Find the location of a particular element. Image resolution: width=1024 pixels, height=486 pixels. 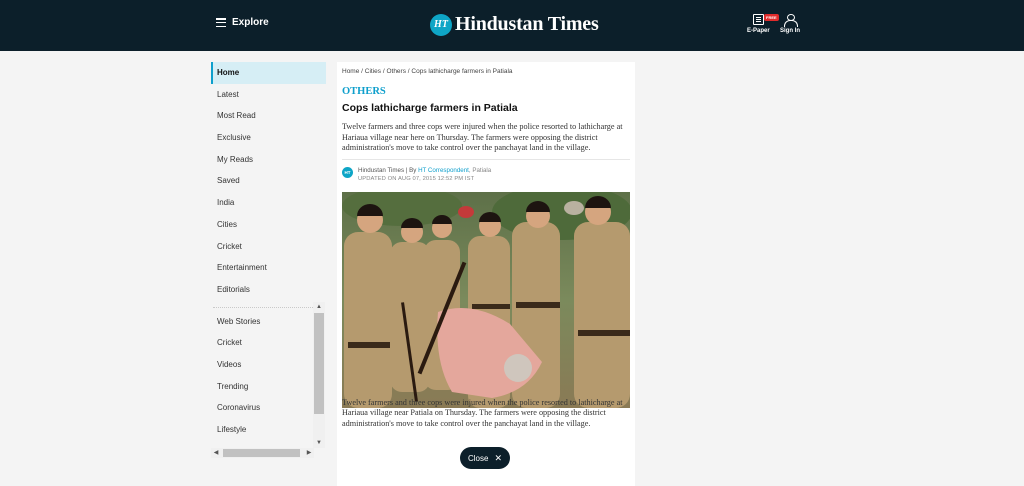

sidebar-item-saved: Saved is located at coordinates (268, 181).